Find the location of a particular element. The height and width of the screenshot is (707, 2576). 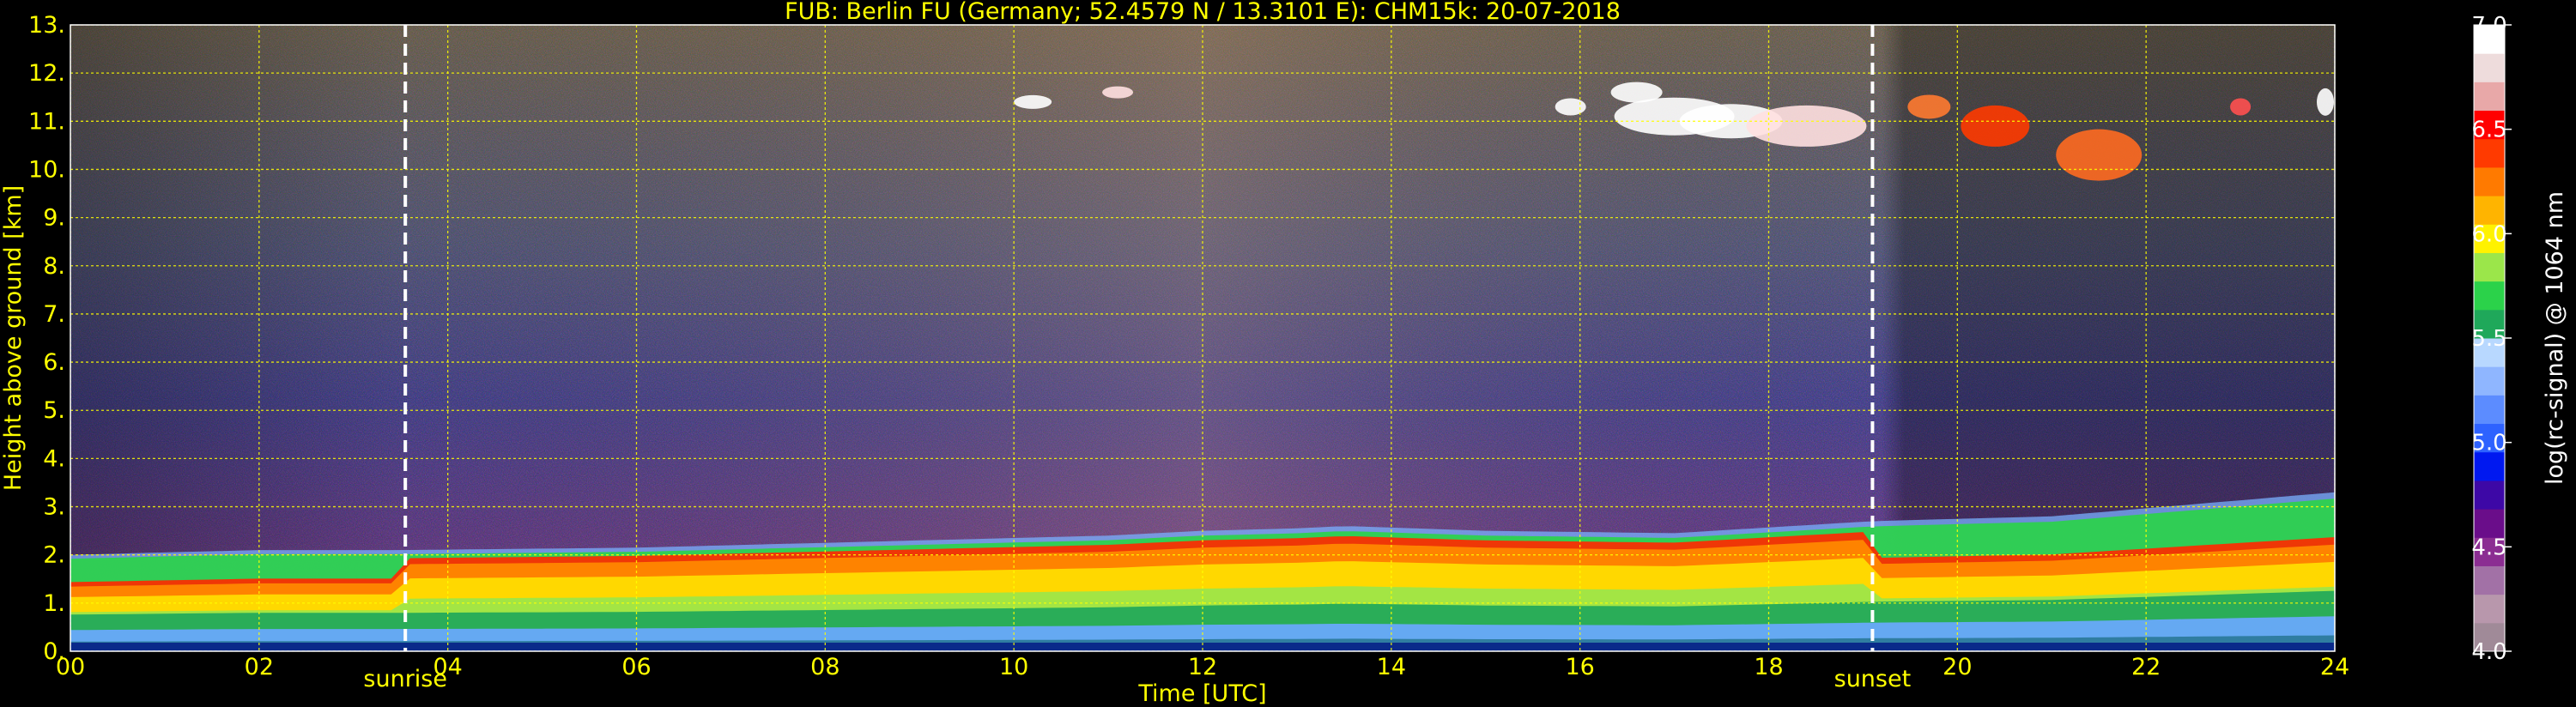

y-tick-label: 10. is located at coordinates (46, 170).